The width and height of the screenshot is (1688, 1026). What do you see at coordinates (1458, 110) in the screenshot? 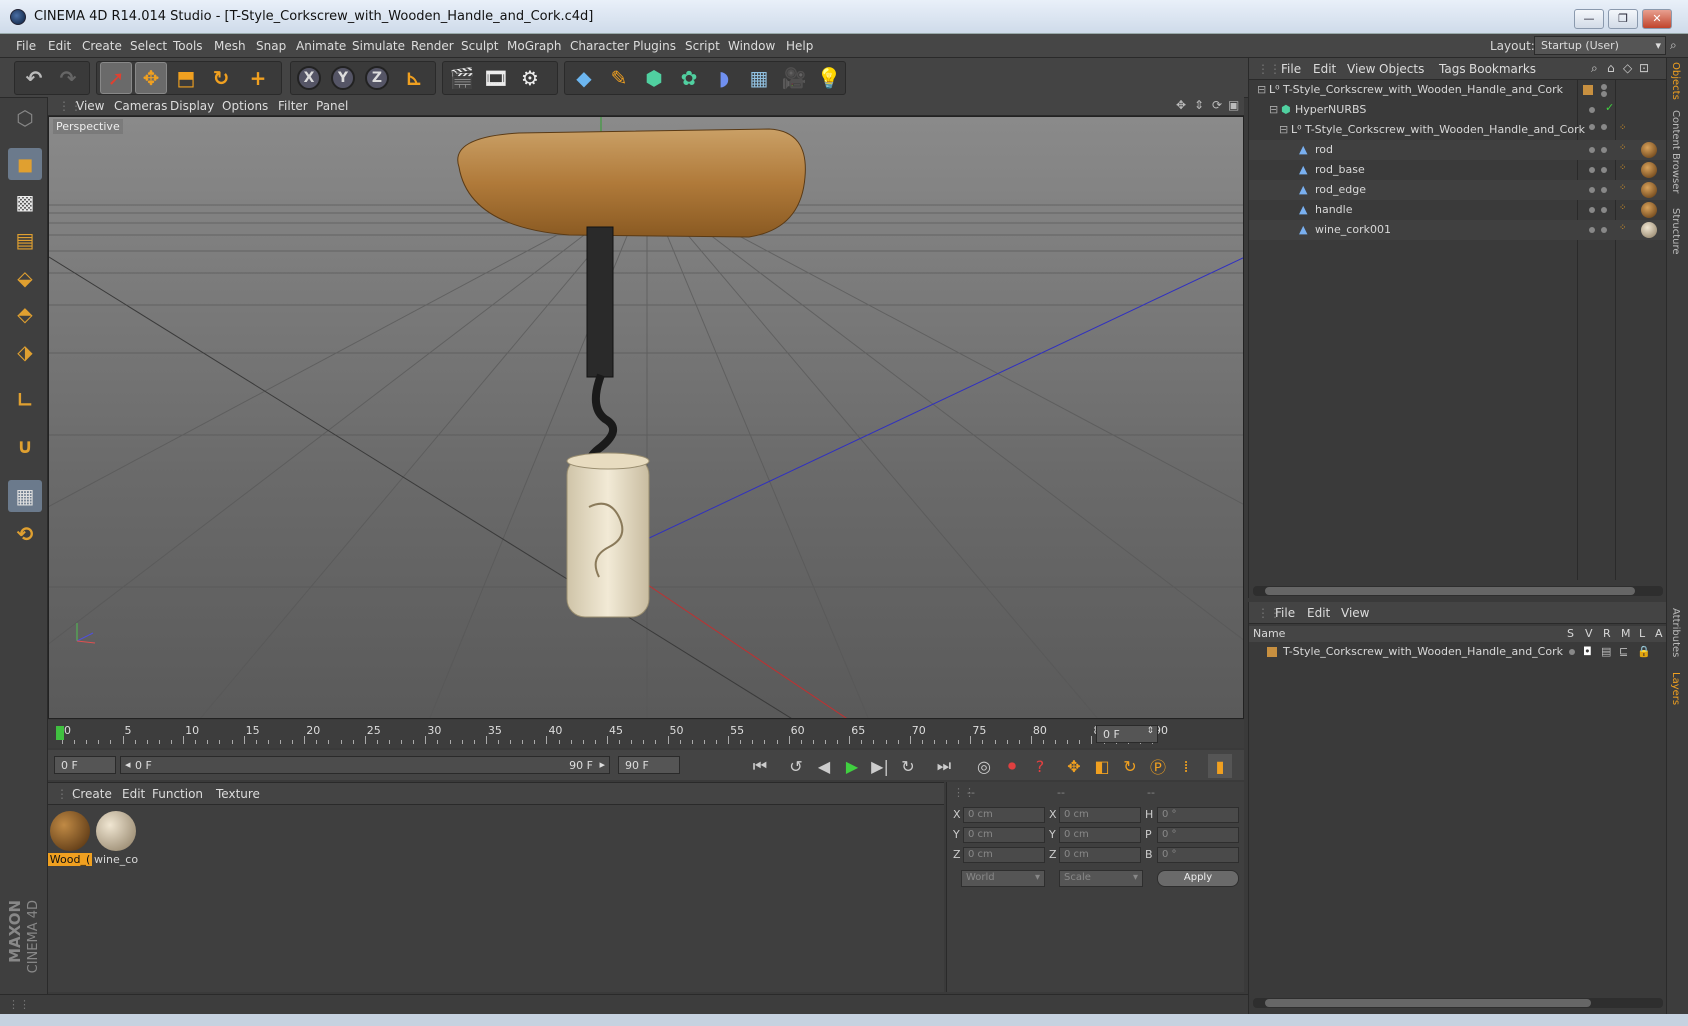
I see `object-row: ⊟ ⬢ HyperNURBS ✓` at bounding box center [1458, 110].